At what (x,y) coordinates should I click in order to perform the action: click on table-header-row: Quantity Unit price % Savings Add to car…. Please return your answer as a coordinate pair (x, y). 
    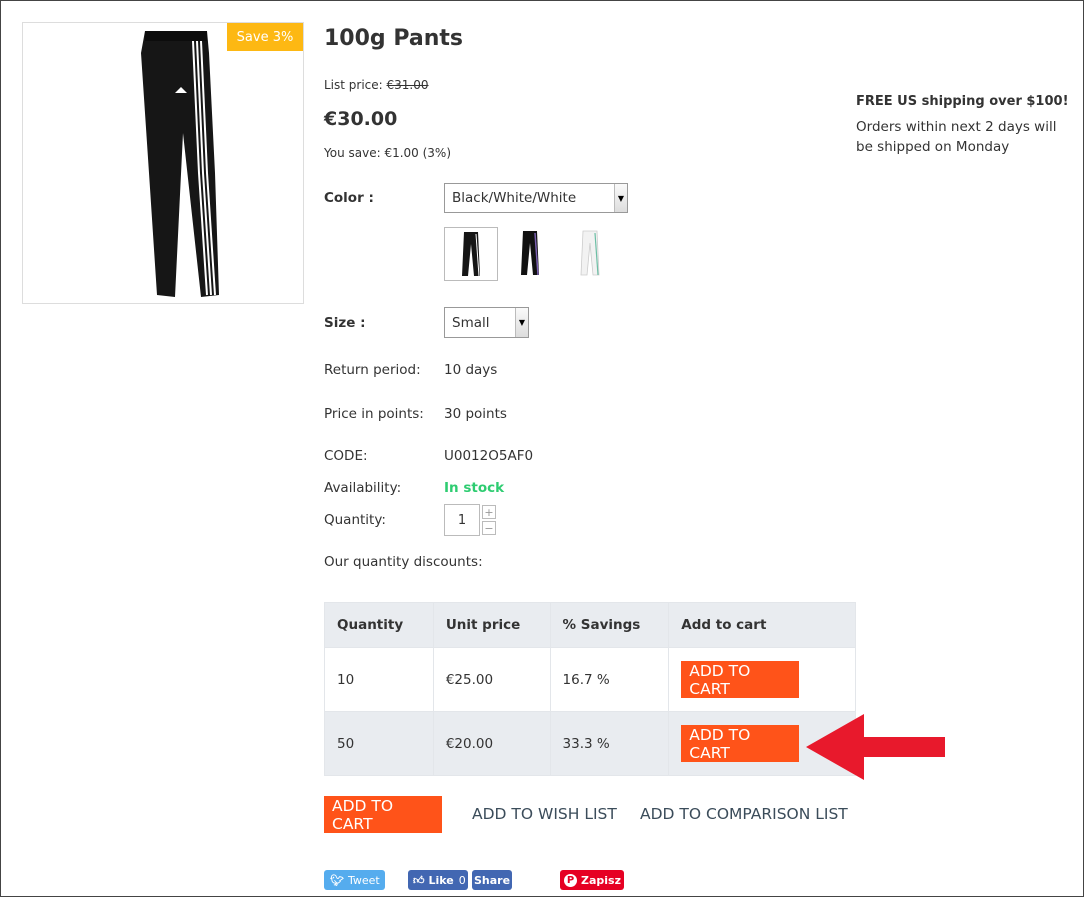
    Looking at the image, I should click on (590, 625).